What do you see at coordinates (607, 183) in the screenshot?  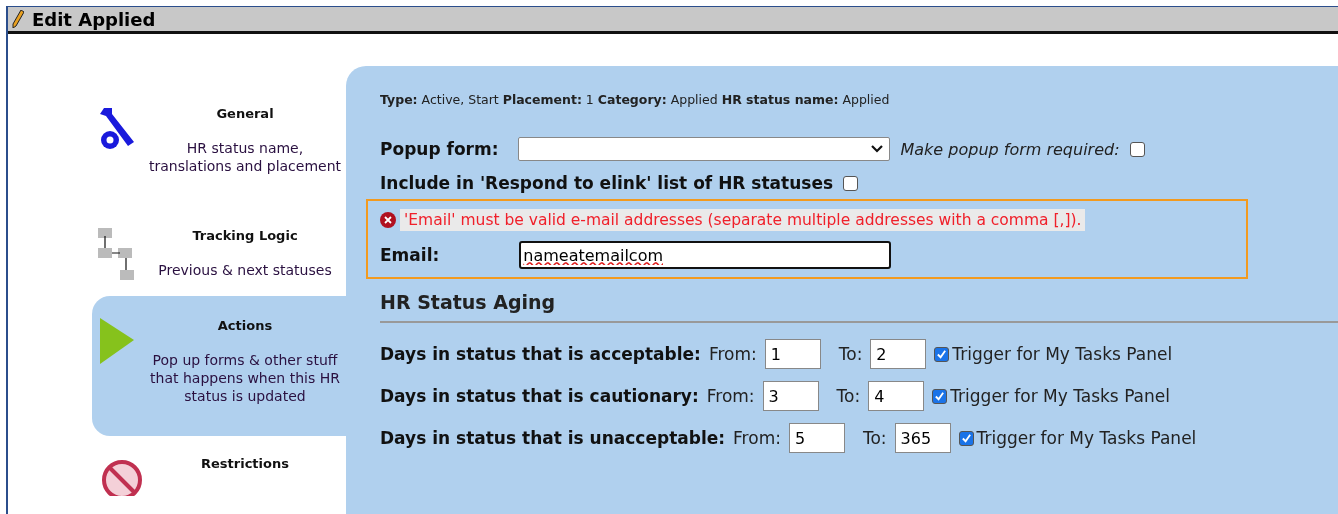 I see `field-label: Include in 'Respond to elink' list of HR statuses` at bounding box center [607, 183].